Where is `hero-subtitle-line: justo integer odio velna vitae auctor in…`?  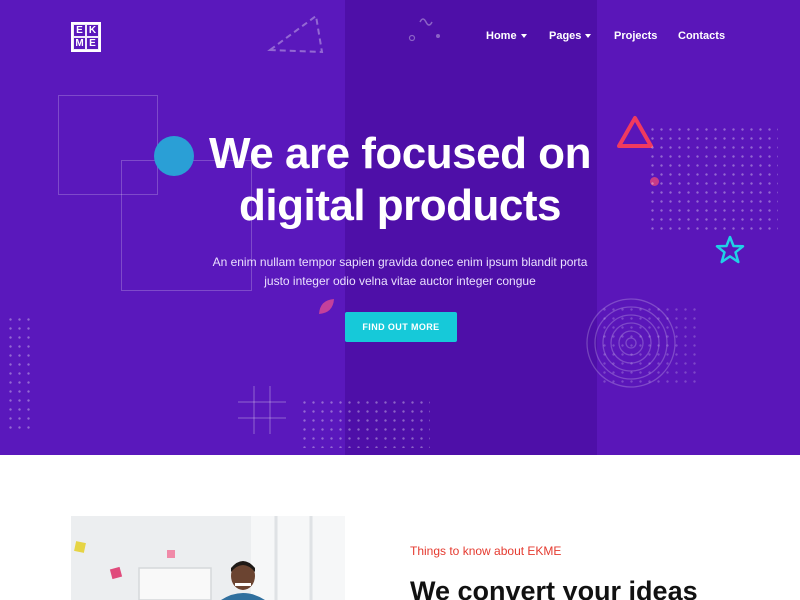 hero-subtitle-line: justo integer odio velna vitae auctor in… is located at coordinates (400, 281).